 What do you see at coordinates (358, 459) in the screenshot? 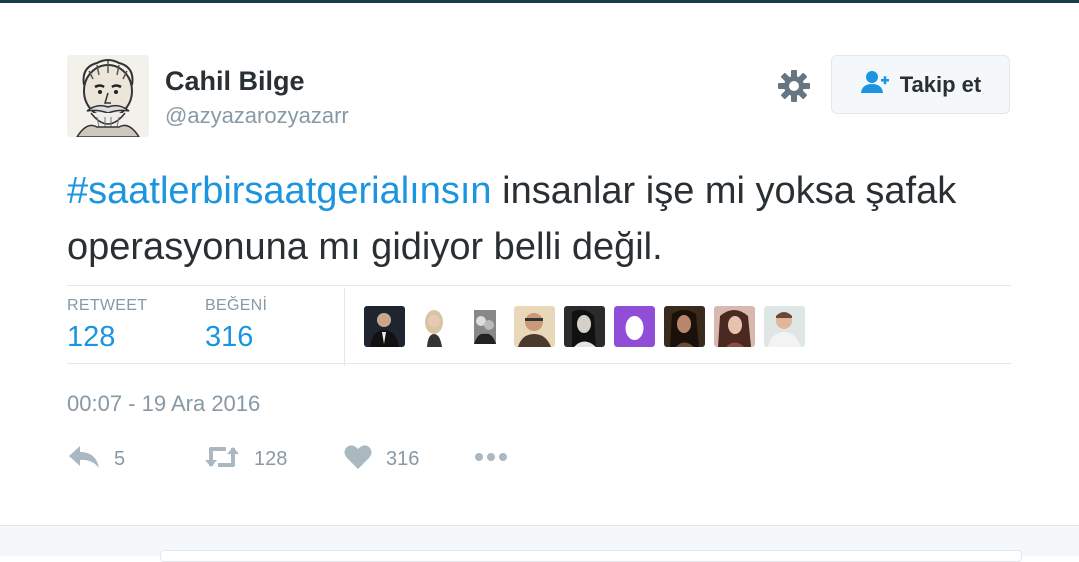
I see `heart-icon` at bounding box center [358, 459].